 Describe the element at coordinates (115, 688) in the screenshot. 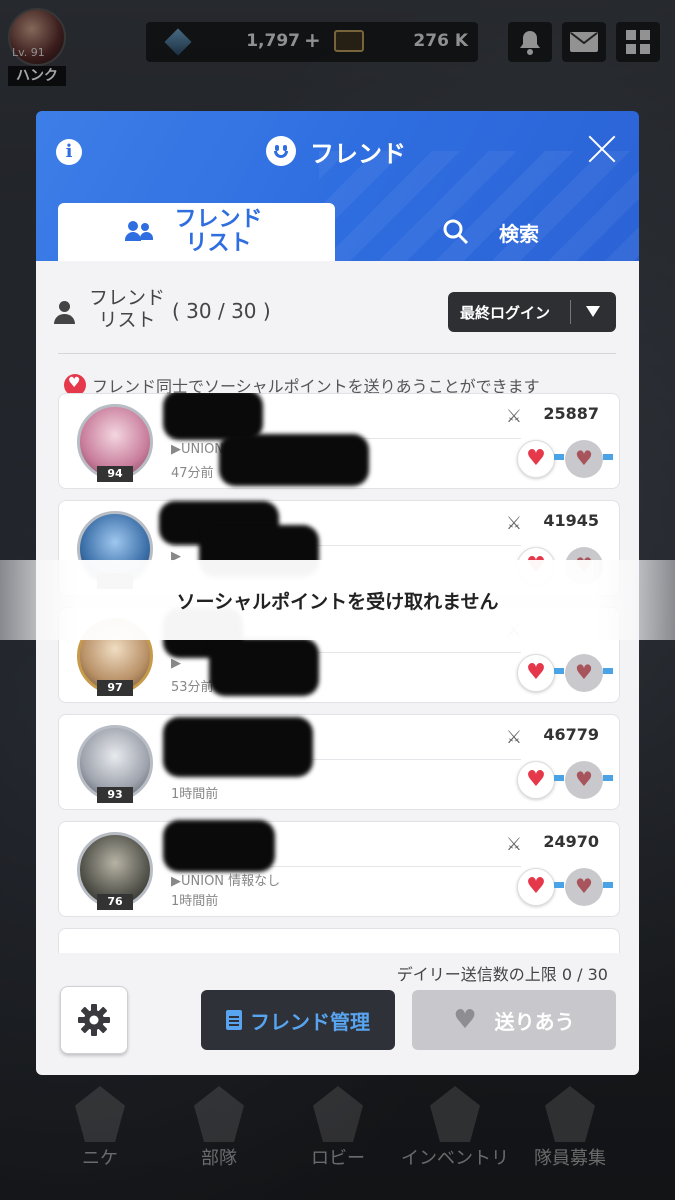

I see `friend-level: 97` at that location.